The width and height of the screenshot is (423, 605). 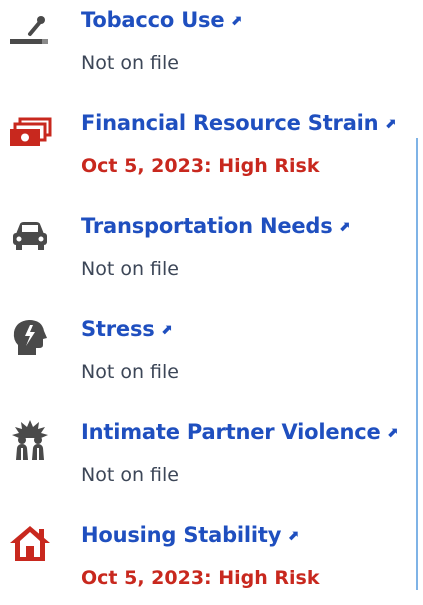 I want to click on cigarette-icon, so click(x=30, y=28).